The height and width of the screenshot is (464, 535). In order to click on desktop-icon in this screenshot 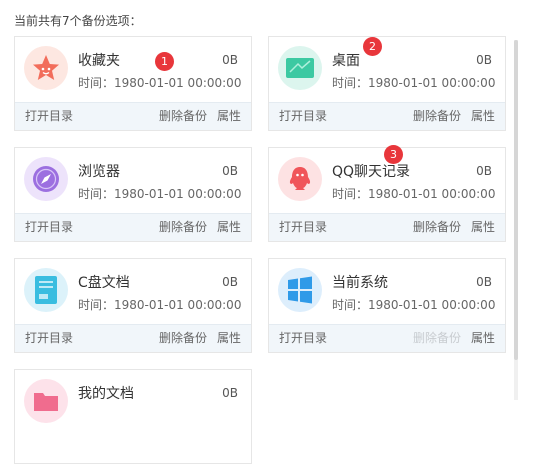, I will do `click(300, 68)`.